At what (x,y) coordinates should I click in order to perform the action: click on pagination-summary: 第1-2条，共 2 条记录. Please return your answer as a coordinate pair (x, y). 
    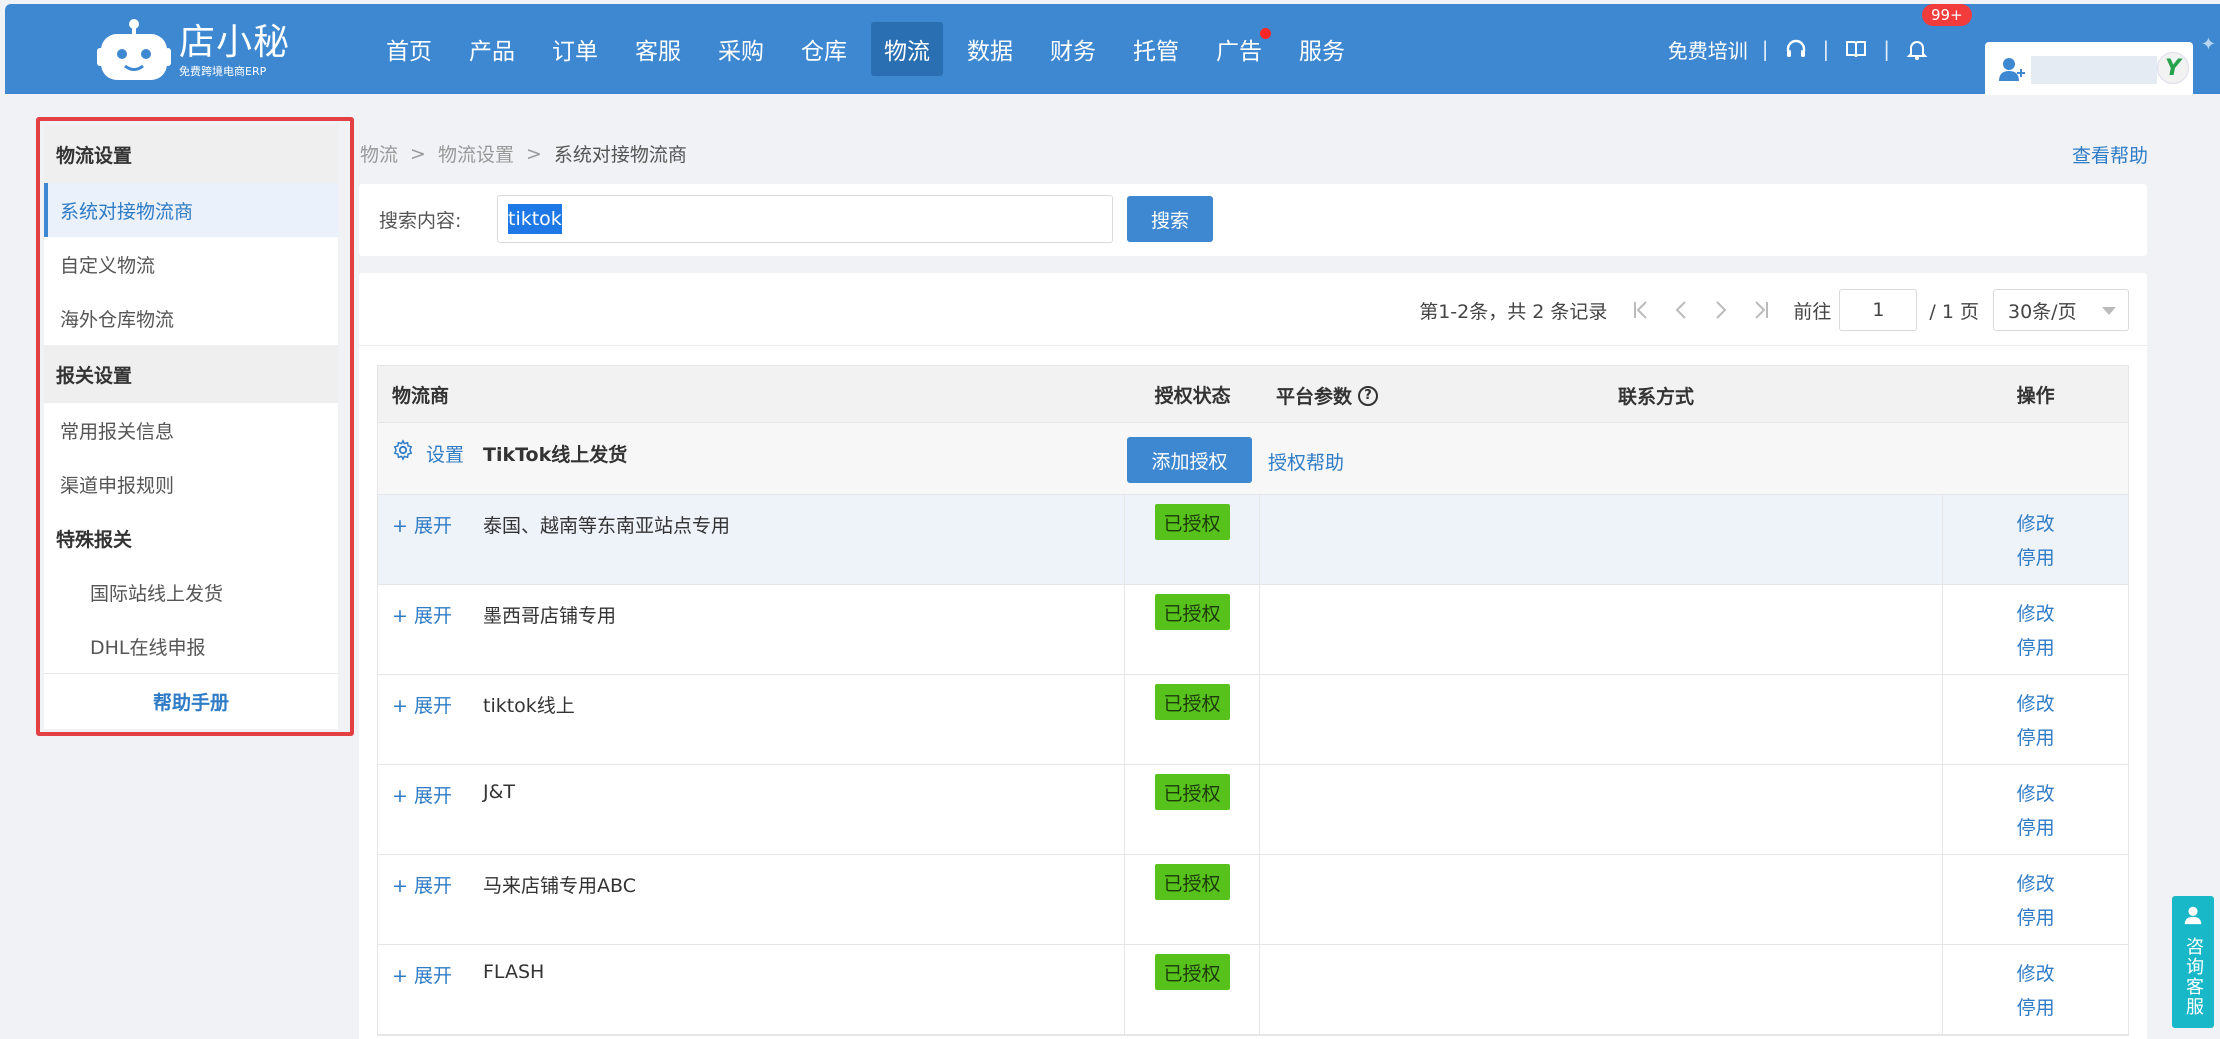
    Looking at the image, I should click on (1513, 311).